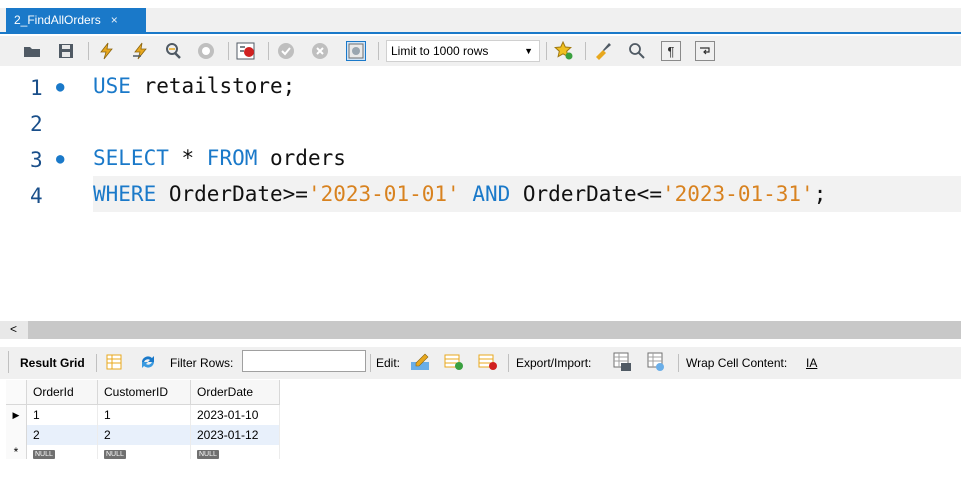  I want to click on add-snippet-star-icon, so click(564, 51).